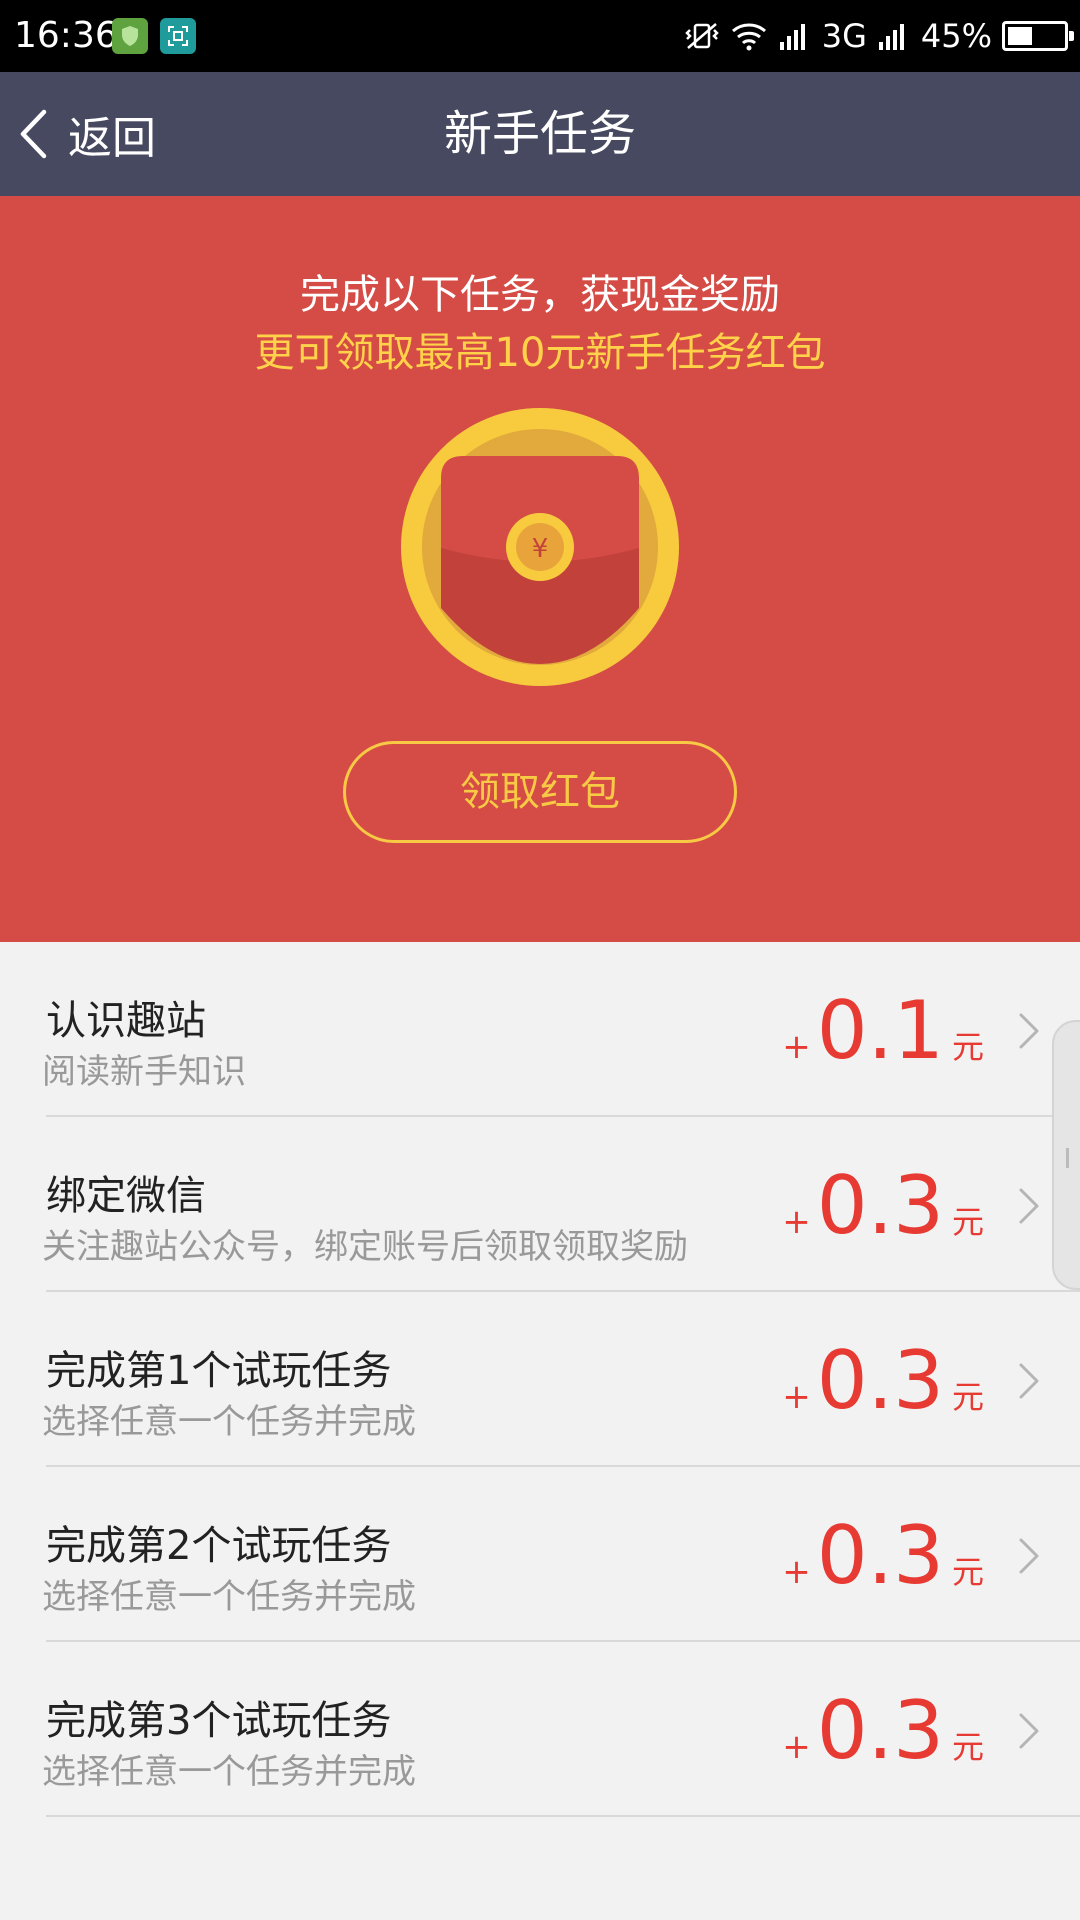 This screenshot has width=1080, height=1920. I want to click on task-title: 完成第2个试玩任务, so click(219, 1546).